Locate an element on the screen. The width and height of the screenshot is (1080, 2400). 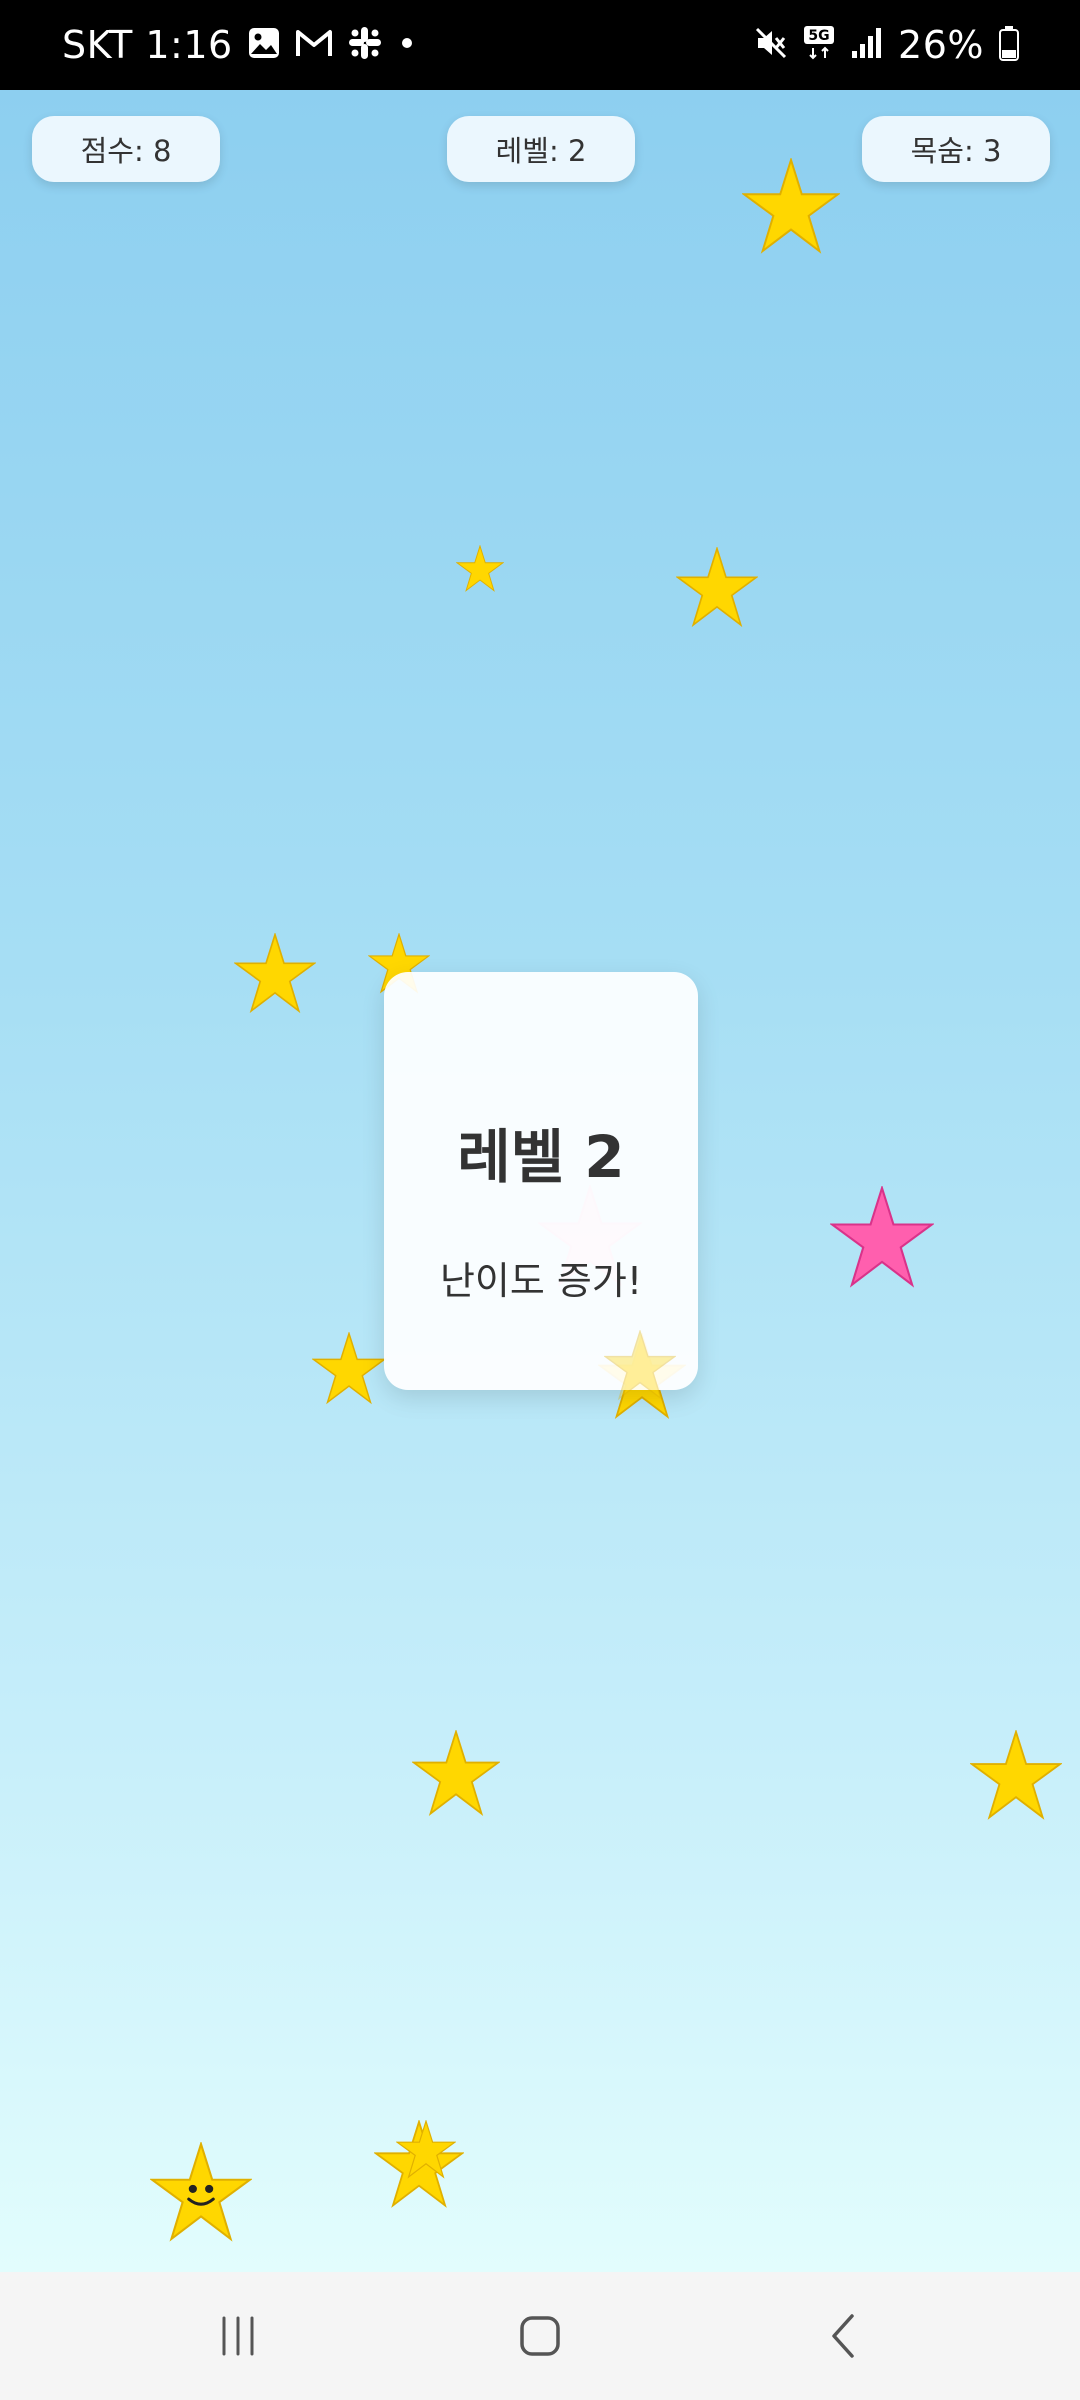
back-icon is located at coordinates (843, 2336).